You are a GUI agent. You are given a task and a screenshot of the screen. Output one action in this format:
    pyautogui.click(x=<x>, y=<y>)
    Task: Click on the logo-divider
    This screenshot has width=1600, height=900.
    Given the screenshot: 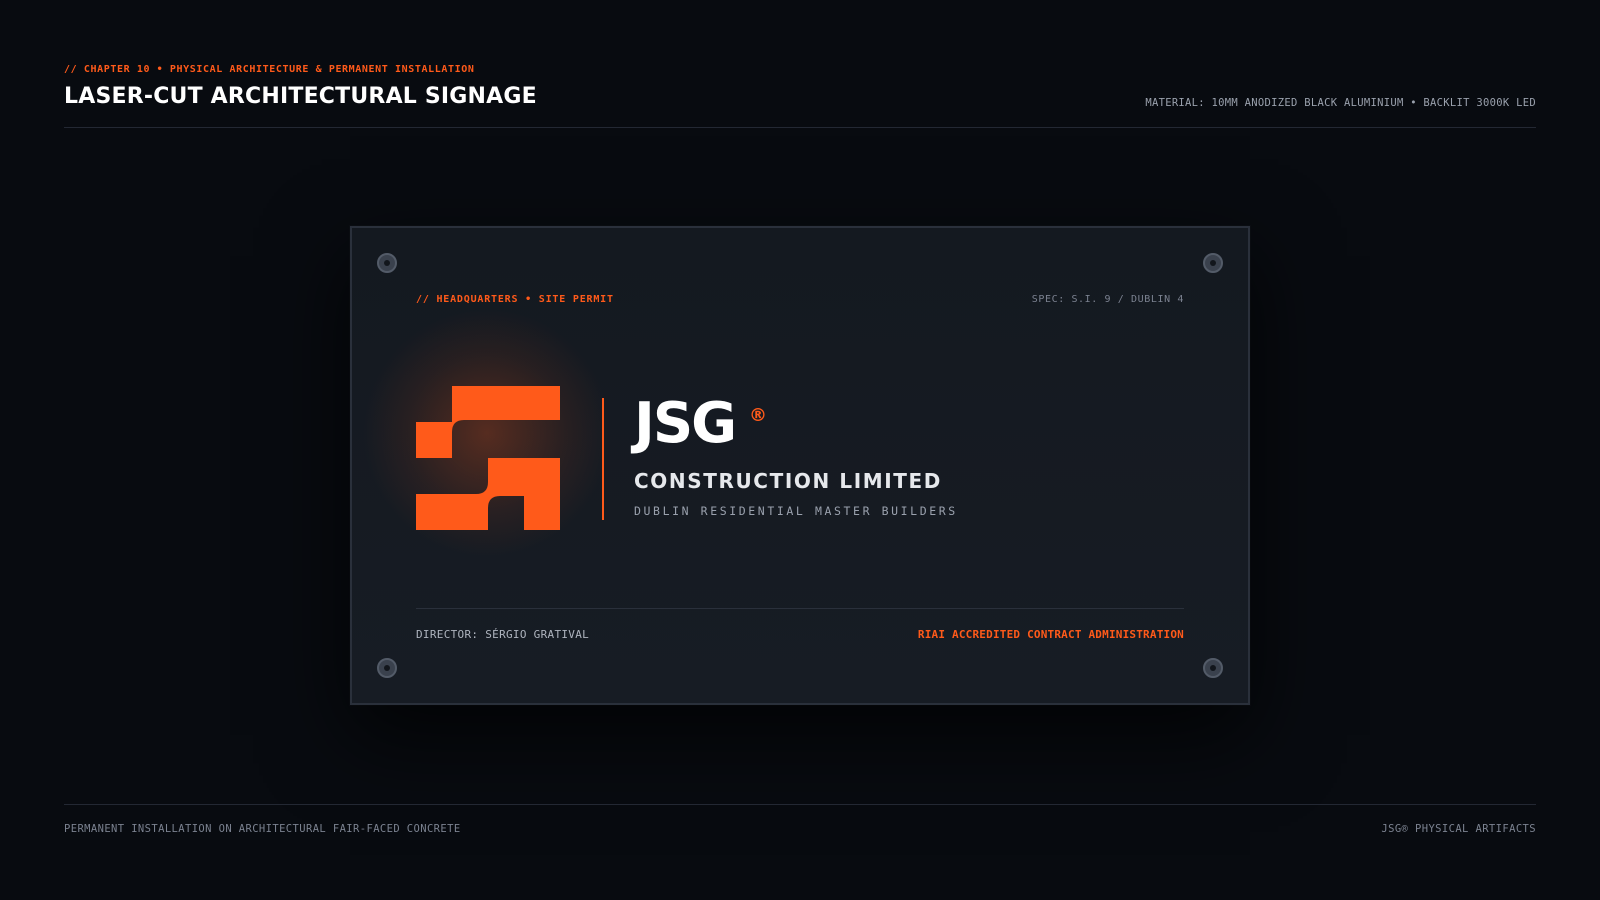 What is the action you would take?
    pyautogui.click(x=603, y=459)
    